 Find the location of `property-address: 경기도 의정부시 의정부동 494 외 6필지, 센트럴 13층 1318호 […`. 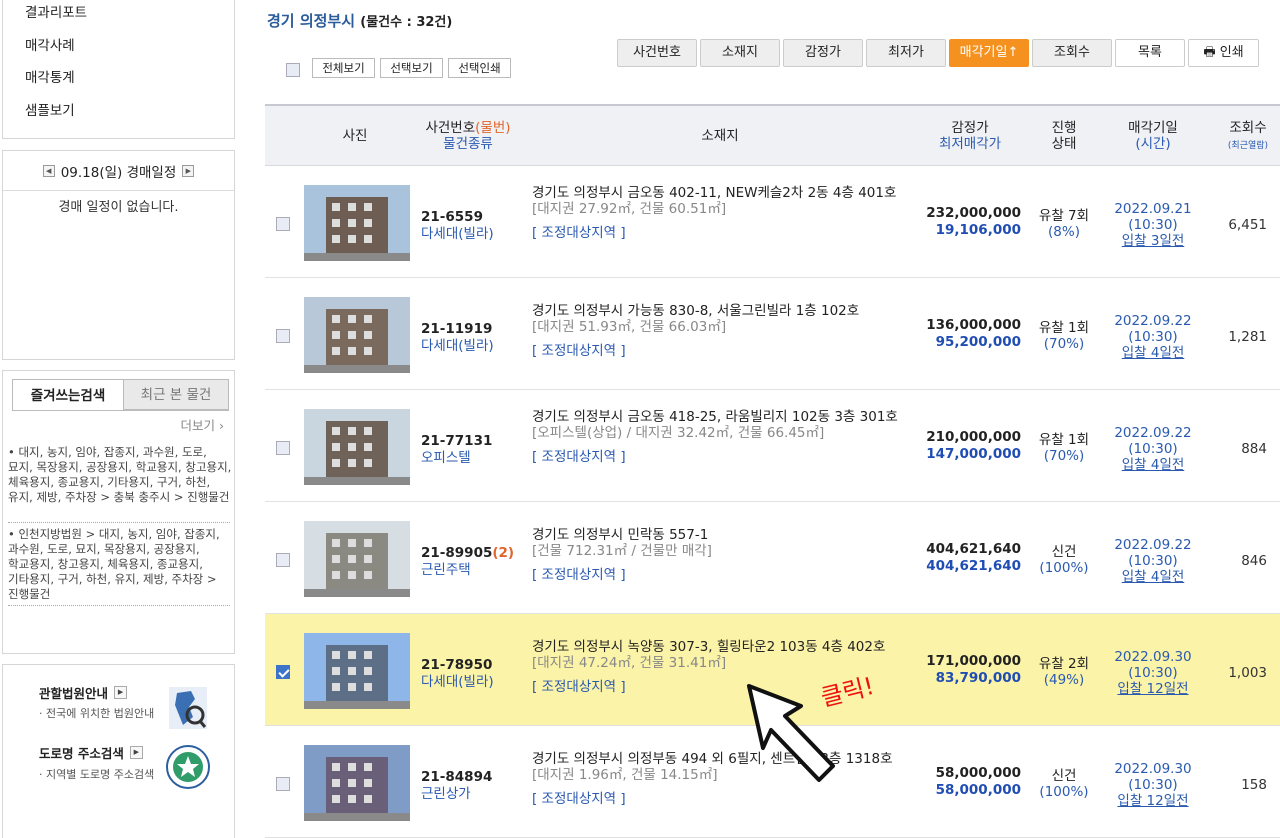

property-address: 경기도 의정부시 의정부동 494 외 6필지, 센트럴 13층 1318호 [… is located at coordinates (722, 779).